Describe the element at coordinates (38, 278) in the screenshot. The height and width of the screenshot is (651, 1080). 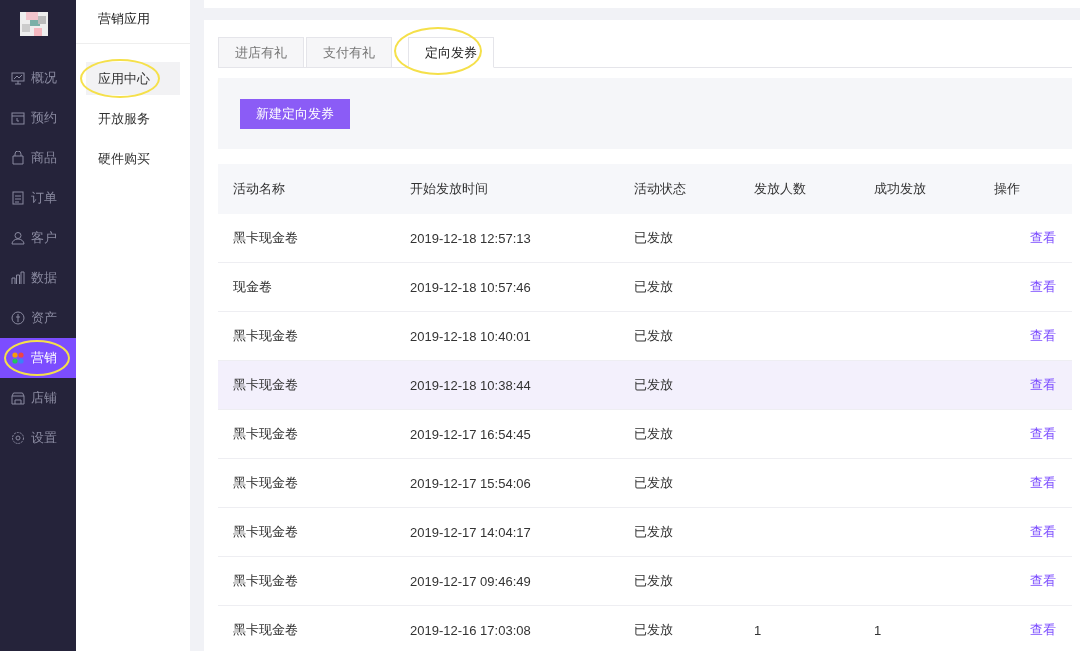
I see `nav-item: 数据` at that location.